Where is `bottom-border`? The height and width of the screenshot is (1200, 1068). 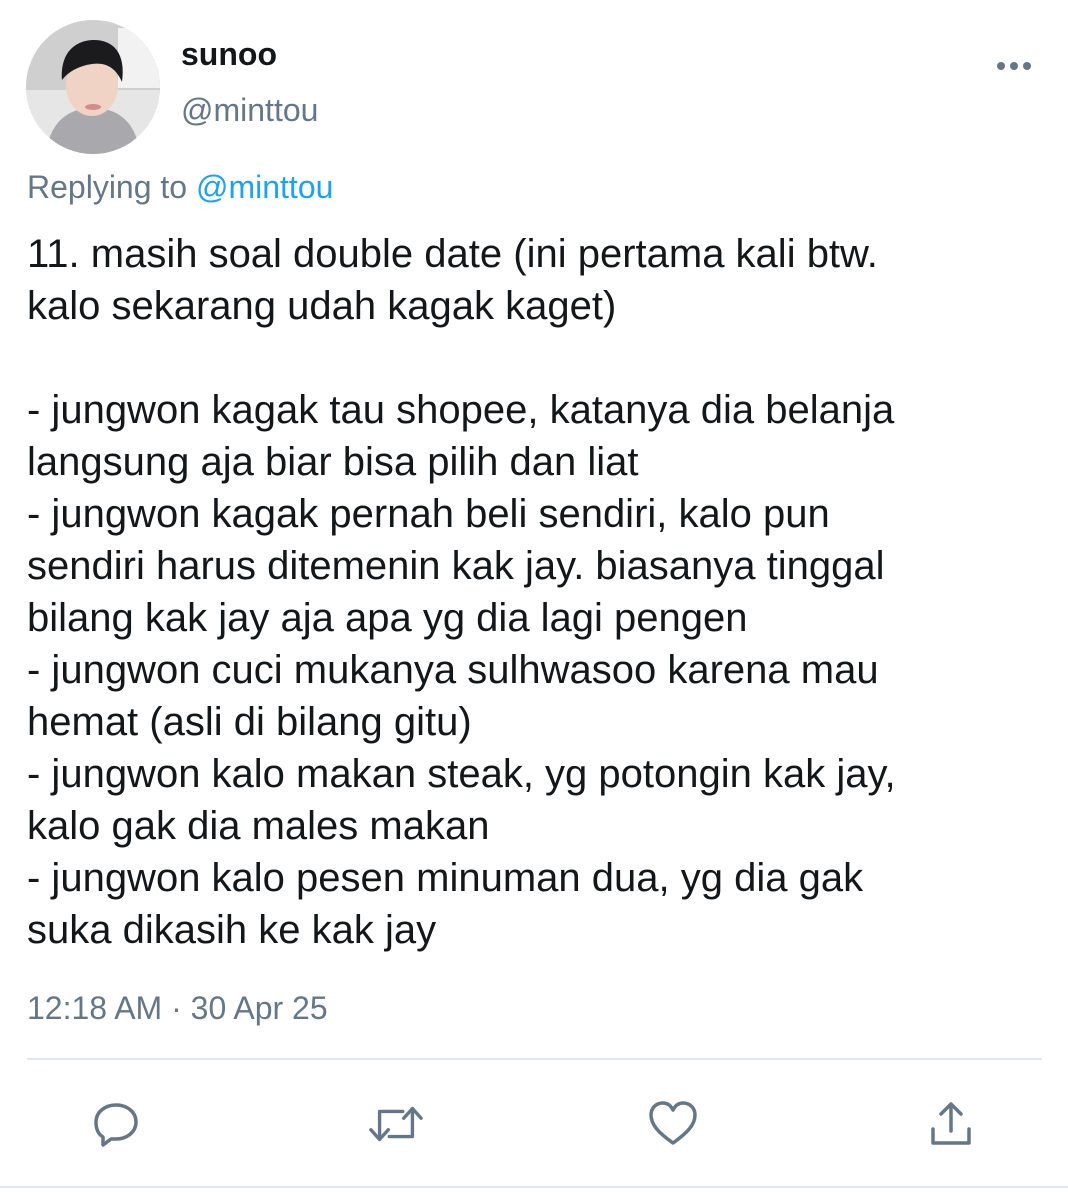
bottom-border is located at coordinates (534, 1187).